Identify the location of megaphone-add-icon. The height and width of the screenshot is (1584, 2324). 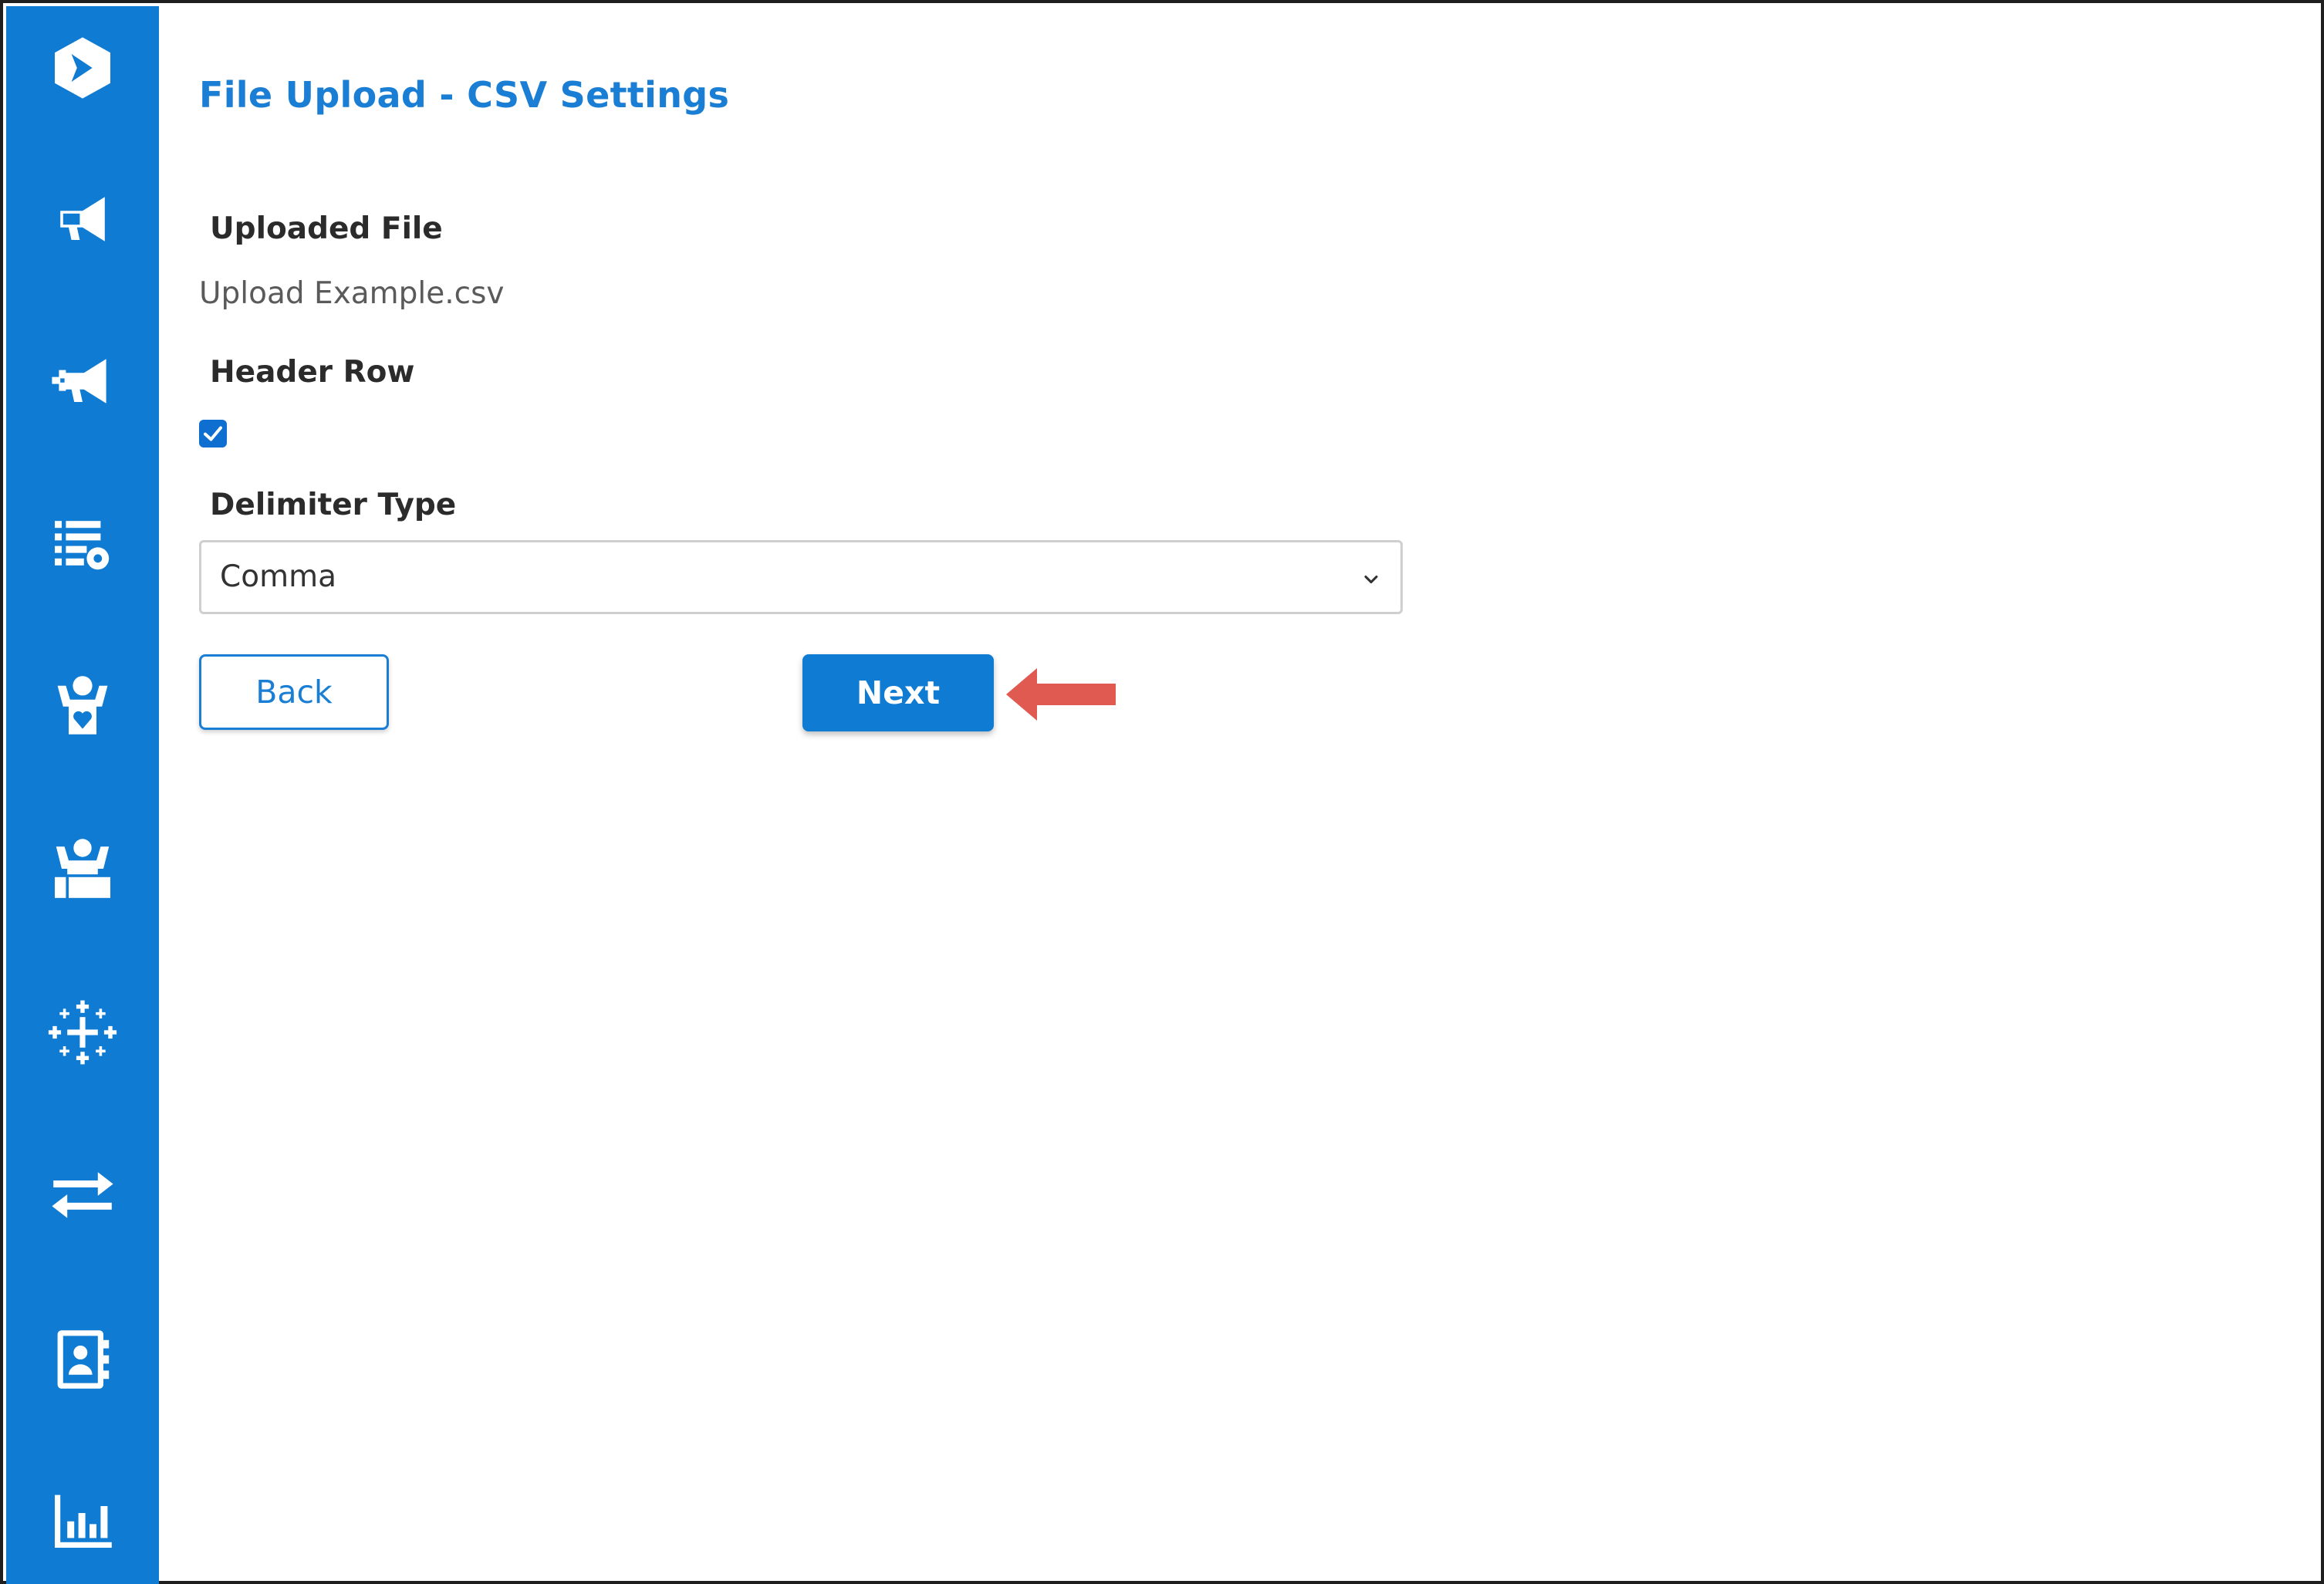
(79, 381).